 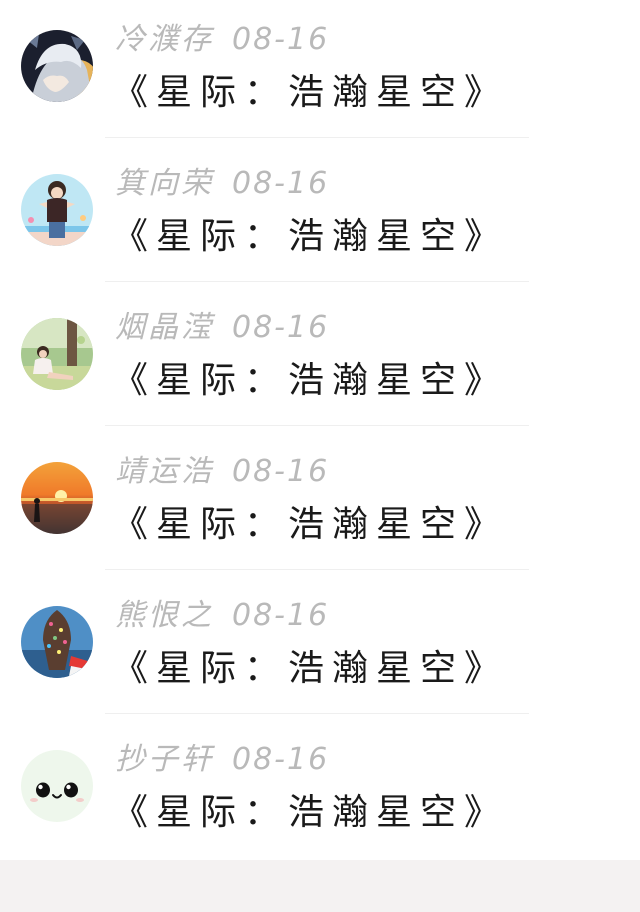 I want to click on commenter-name: 靖运浩, so click(x=164, y=471).